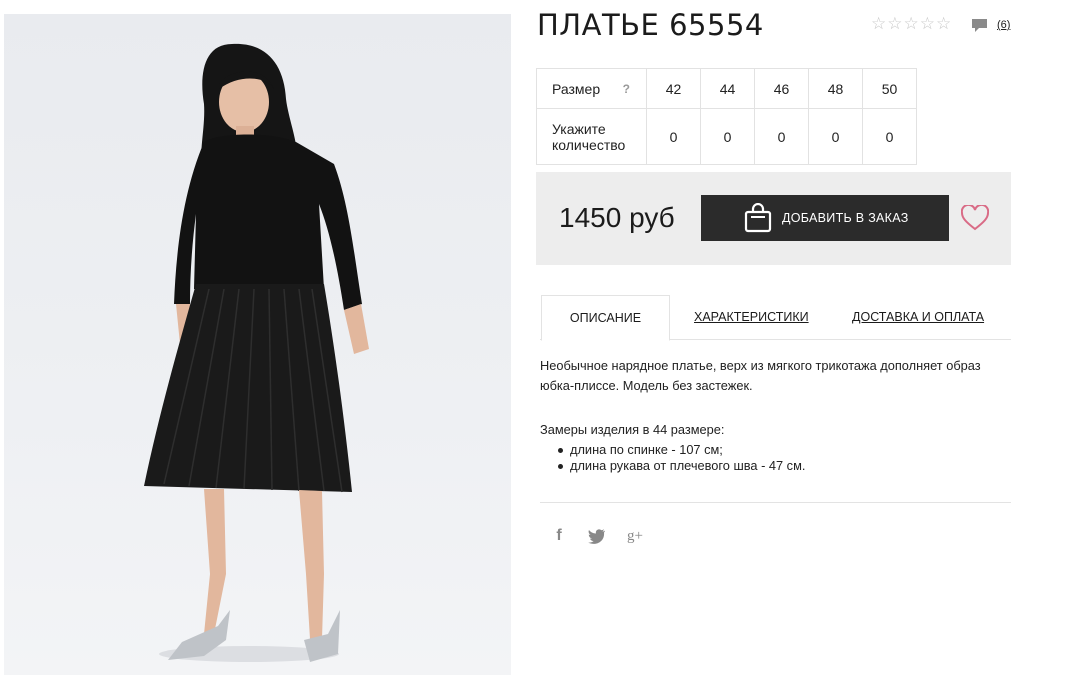 Image resolution: width=1071 pixels, height=675 pixels. I want to click on googleplus-icon: g+, so click(635, 536).